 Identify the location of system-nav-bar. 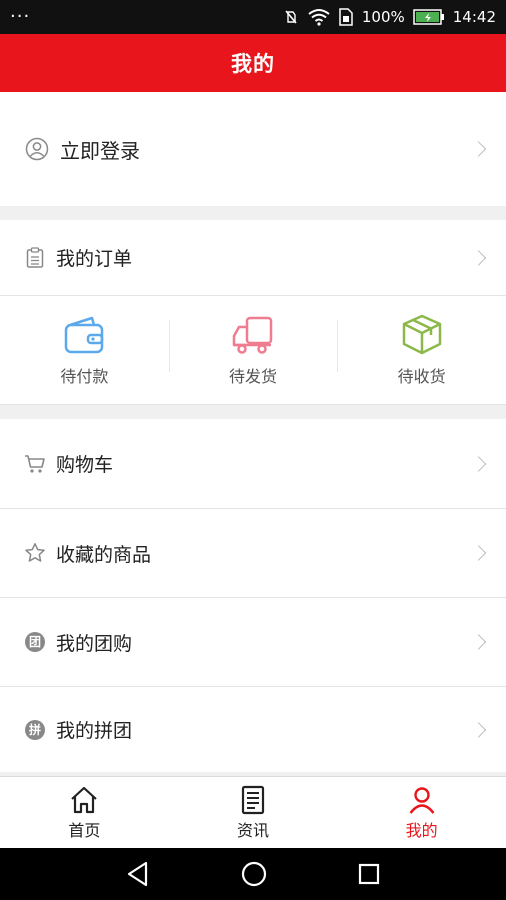
(253, 874).